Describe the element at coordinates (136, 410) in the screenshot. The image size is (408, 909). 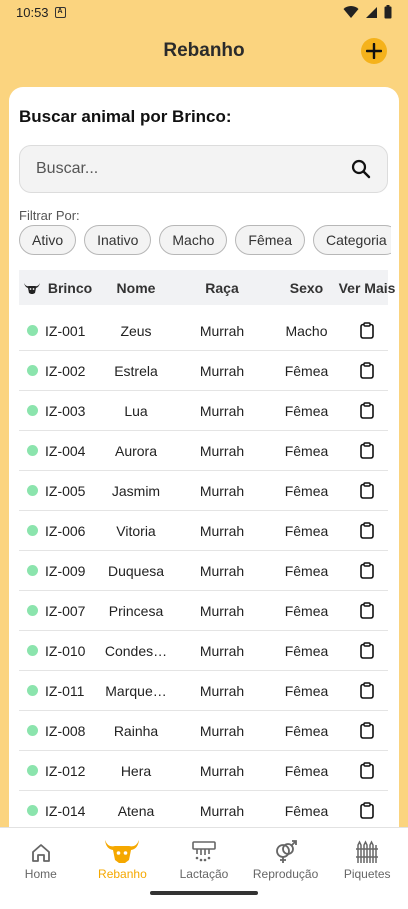
I see `nome-cell: Lua` at that location.